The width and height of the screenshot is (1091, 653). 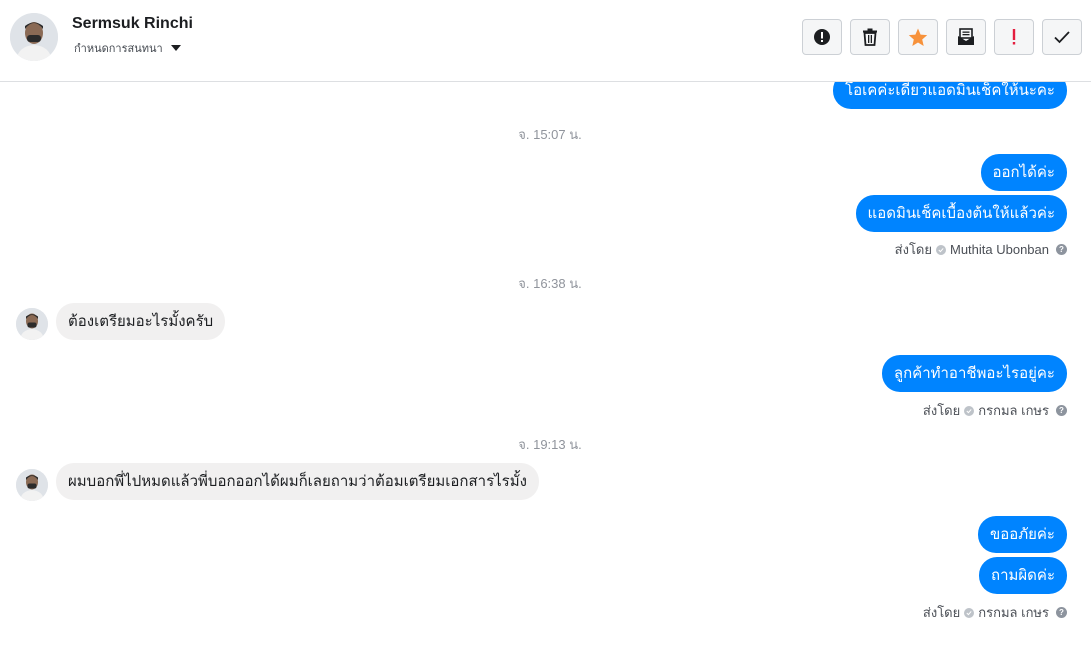 What do you see at coordinates (974, 373) in the screenshot?
I see `outgoing-message: ลูกค้าทำอาชีพอะไรอยู่คะ` at bounding box center [974, 373].